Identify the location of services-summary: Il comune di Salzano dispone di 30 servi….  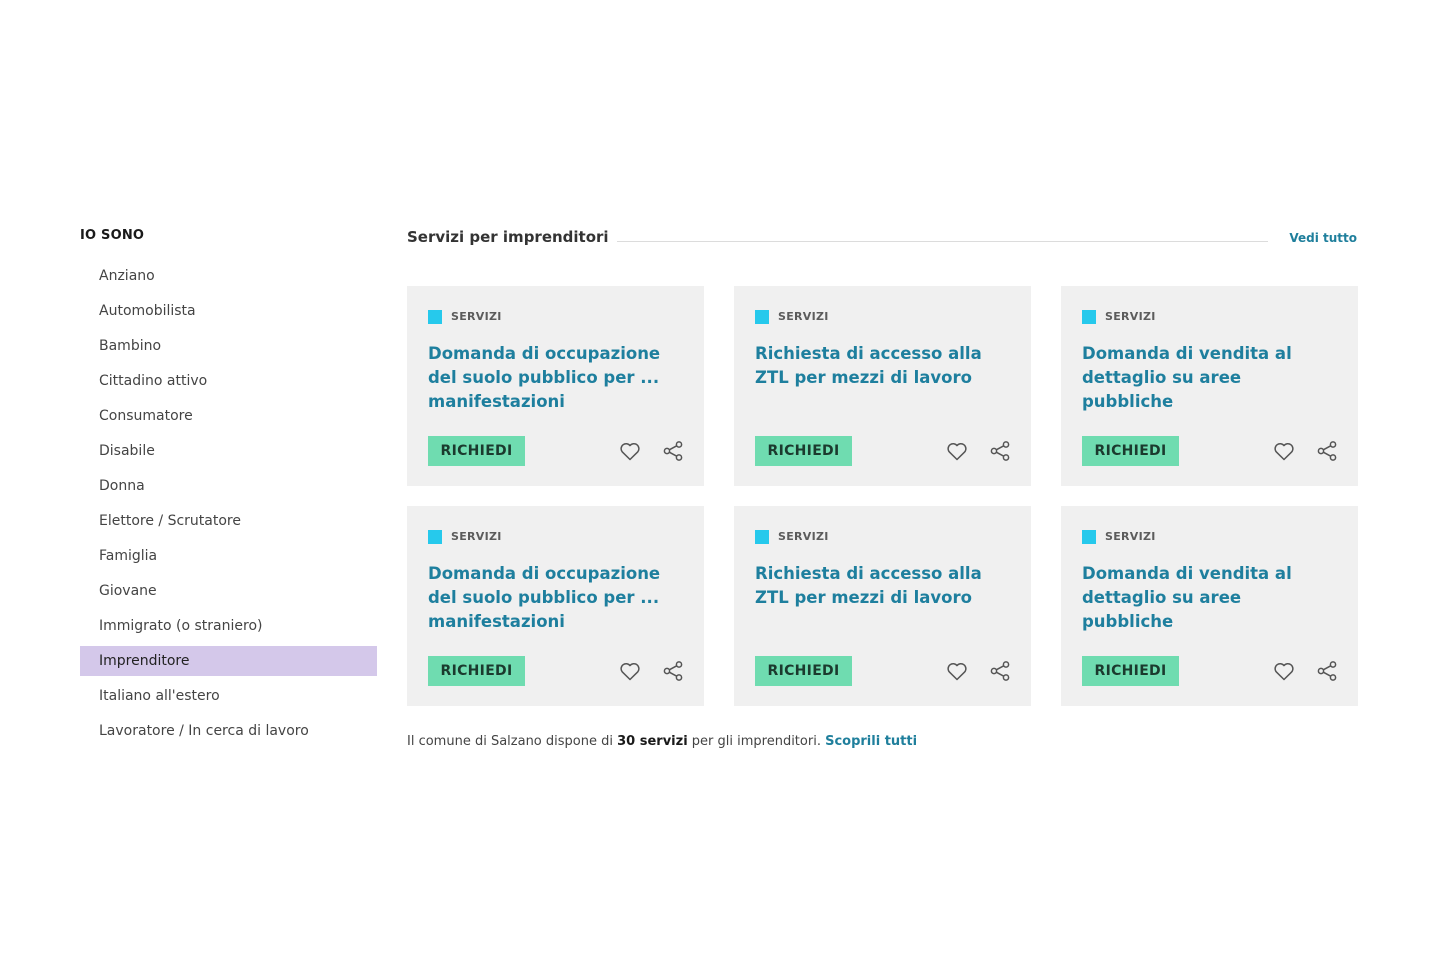
(662, 742).